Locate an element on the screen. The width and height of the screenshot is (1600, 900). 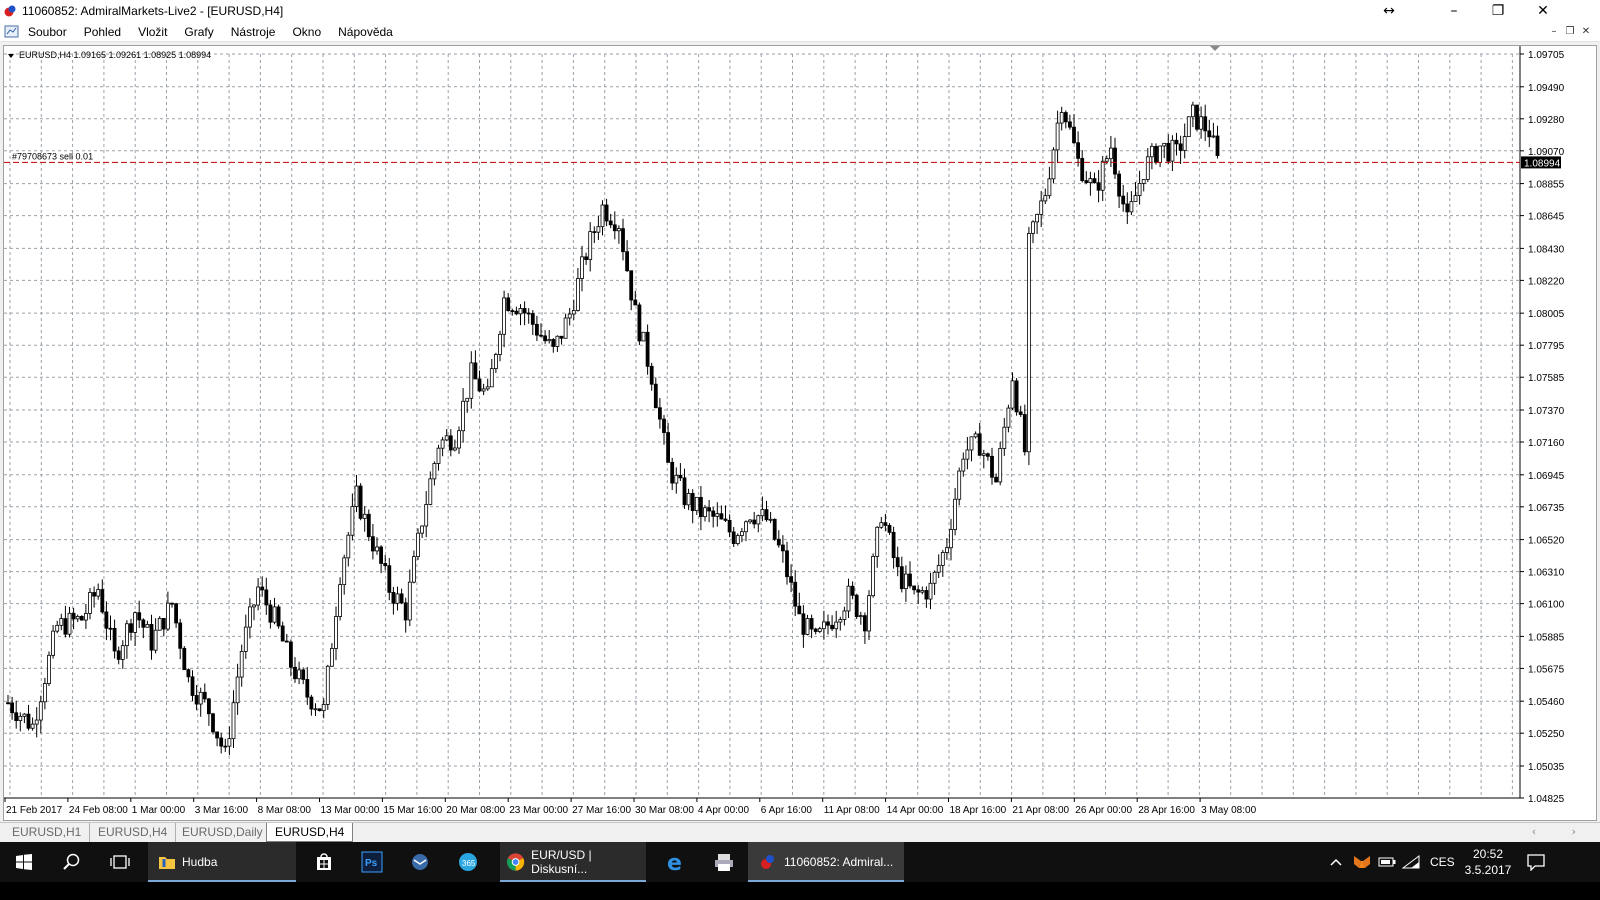
y-tick-label: 1.05035 is located at coordinates (1546, 767).